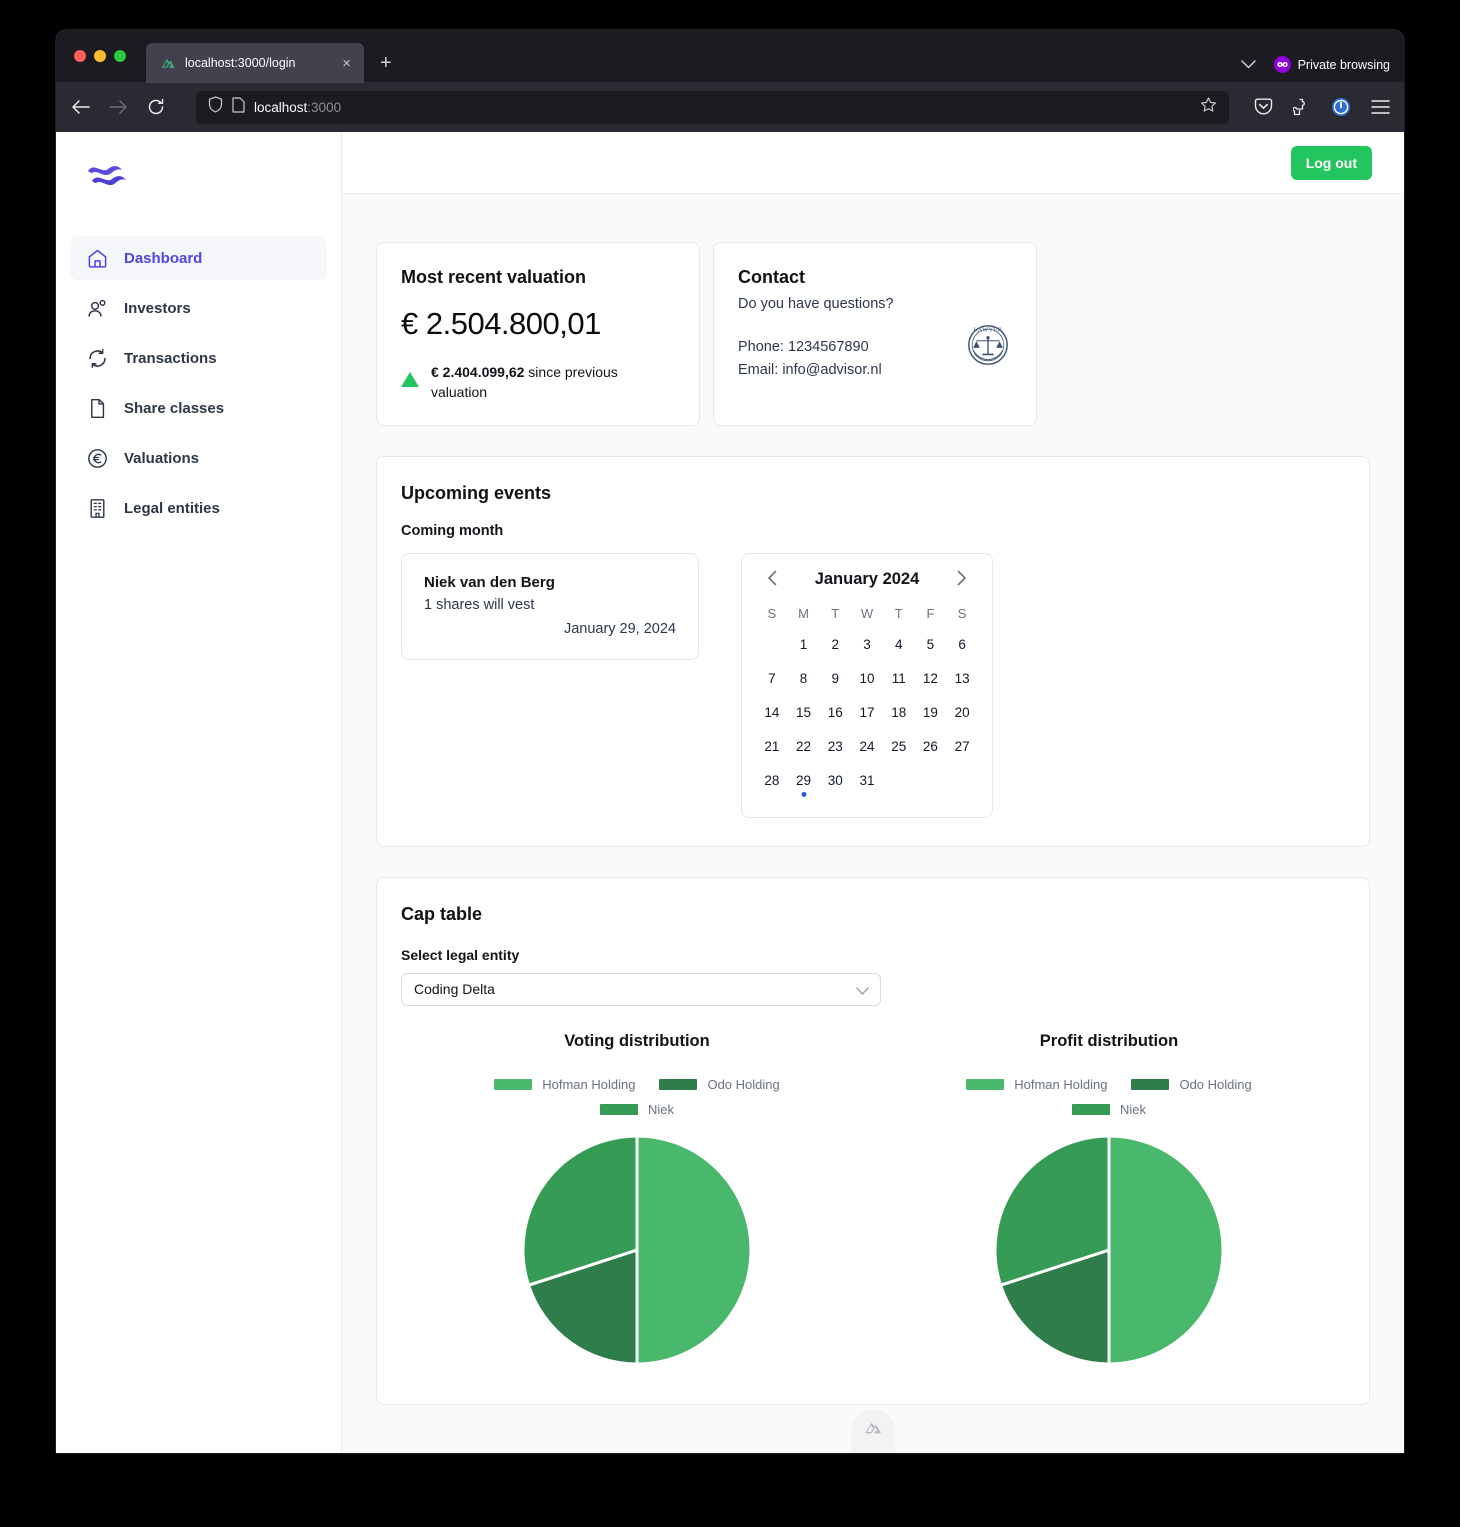 Image resolution: width=1460 pixels, height=1527 pixels. What do you see at coordinates (867, 679) in the screenshot?
I see `calendar-day: 10` at bounding box center [867, 679].